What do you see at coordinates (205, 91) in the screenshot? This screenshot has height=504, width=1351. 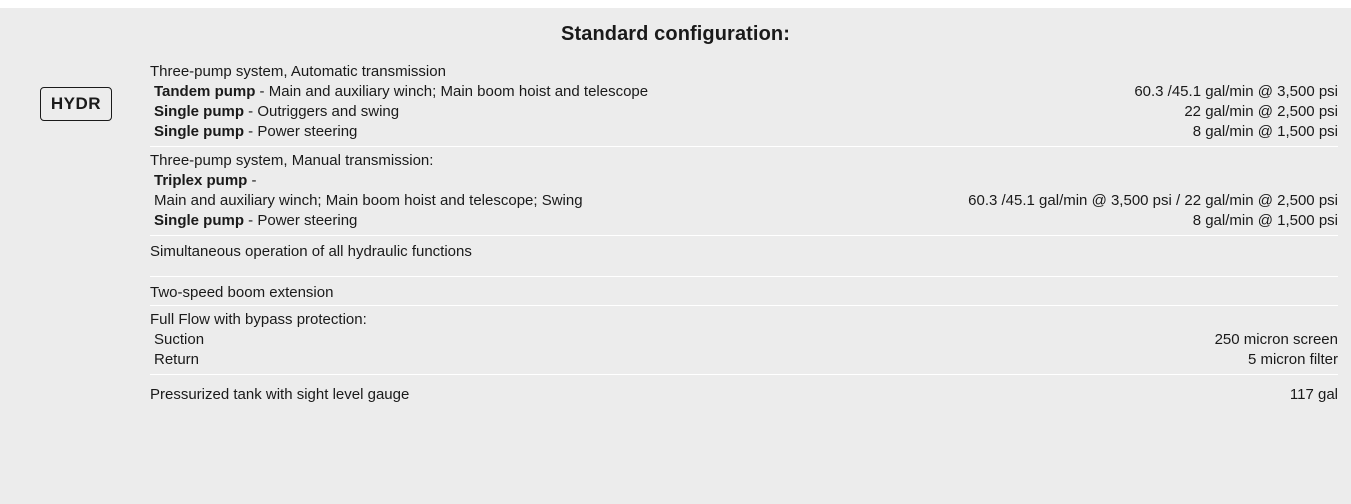 I see `pump-name: Tandem pump` at bounding box center [205, 91].